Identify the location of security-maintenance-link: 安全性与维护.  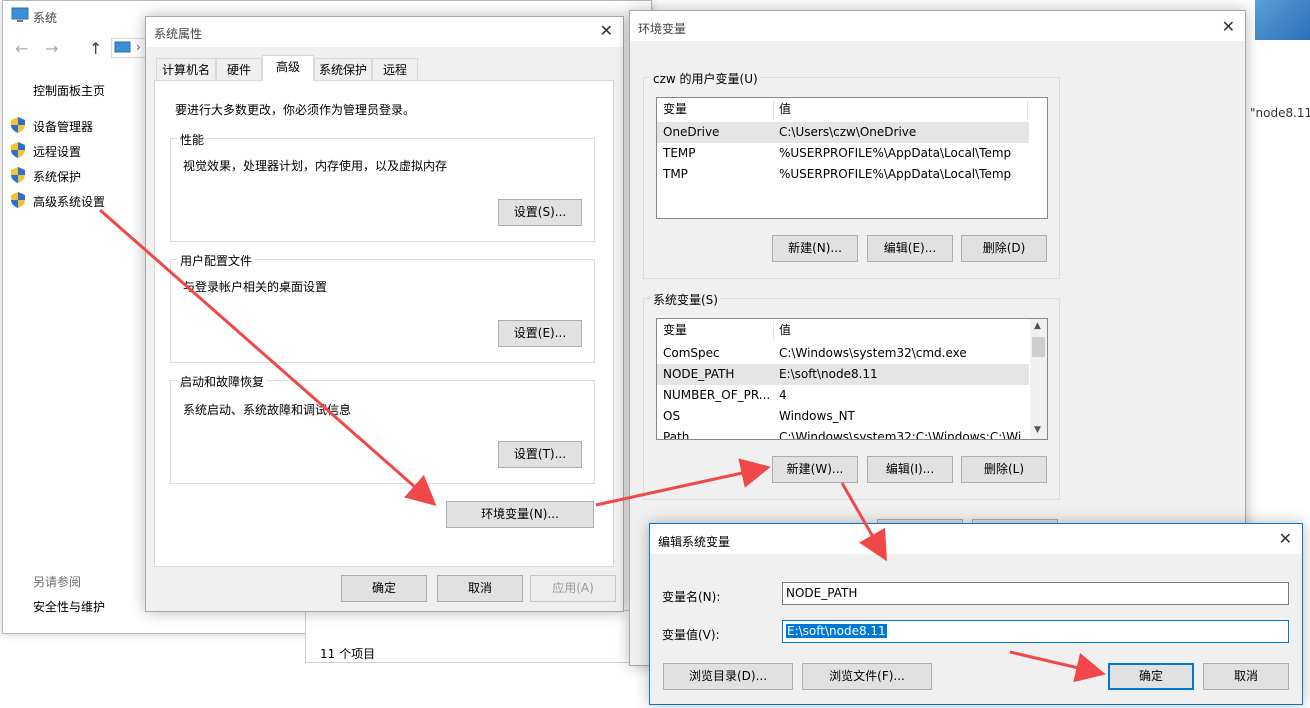
(69, 606).